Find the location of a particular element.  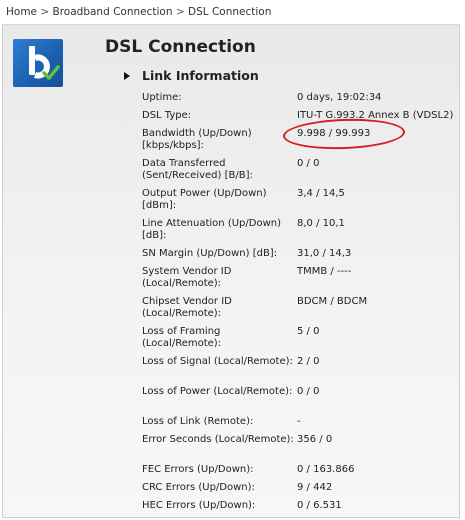

row-value: 9 / 442 is located at coordinates (315, 487).